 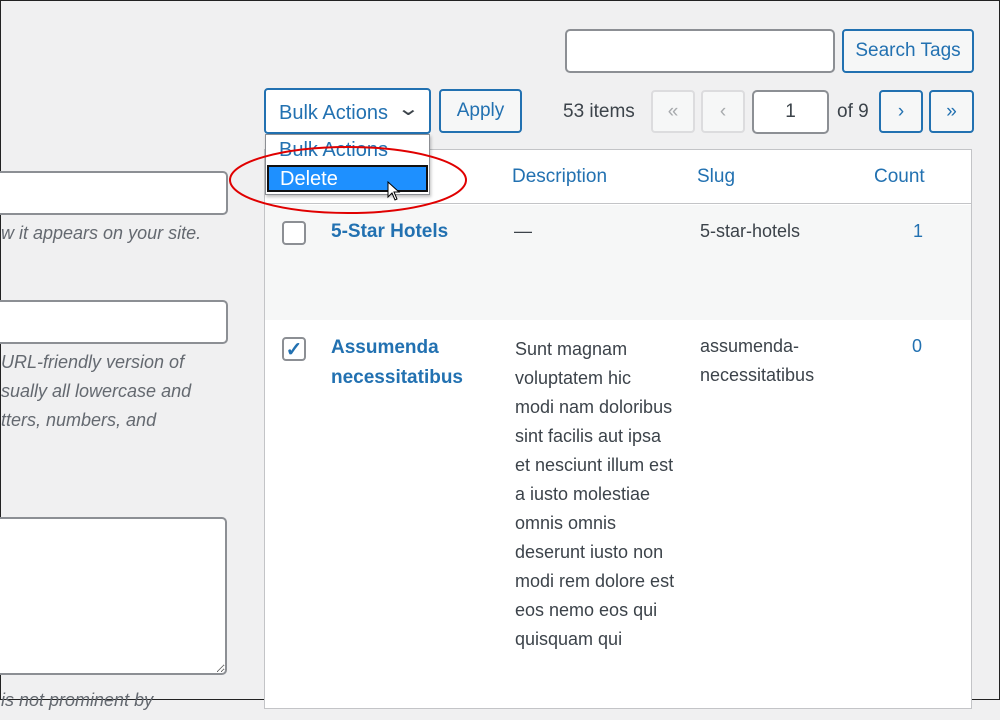 I want to click on tag-name-link: Assumenda necessitatibus, so click(x=411, y=363).